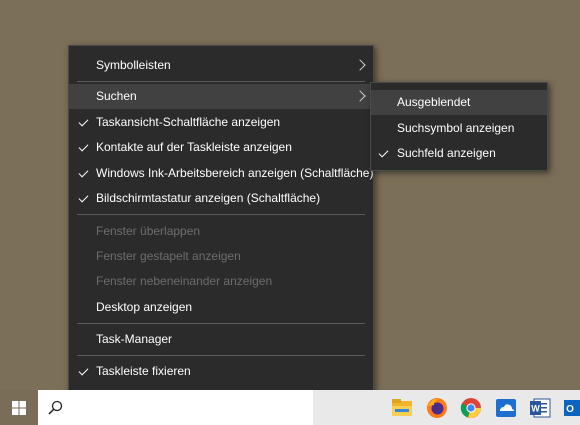 Image resolution: width=580 pixels, height=425 pixels. I want to click on windows-logo-icon, so click(19, 408).